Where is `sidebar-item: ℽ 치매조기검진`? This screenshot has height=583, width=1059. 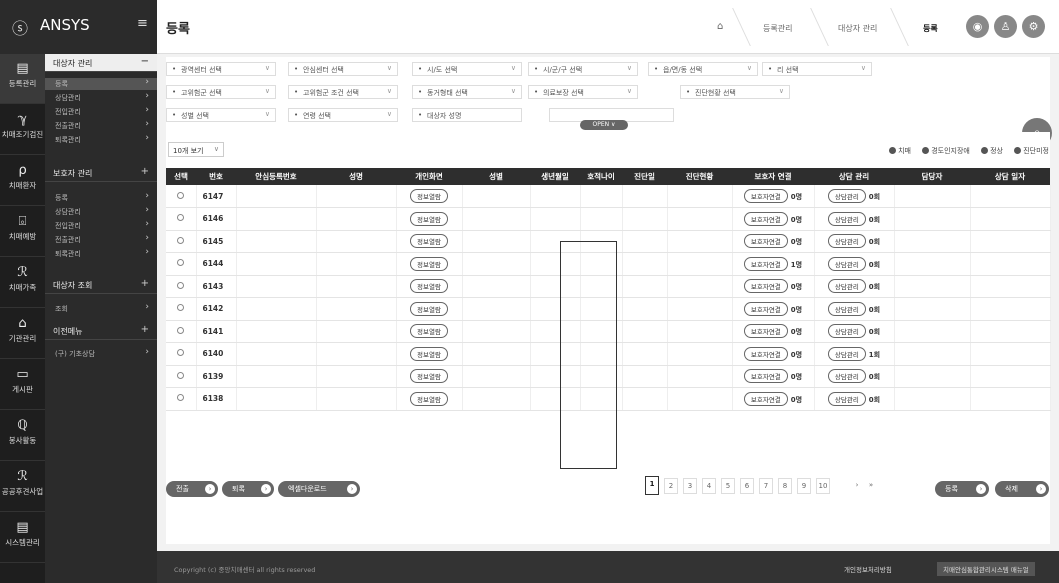
sidebar-item: ℽ 치매조기검진 is located at coordinates (22, 130).